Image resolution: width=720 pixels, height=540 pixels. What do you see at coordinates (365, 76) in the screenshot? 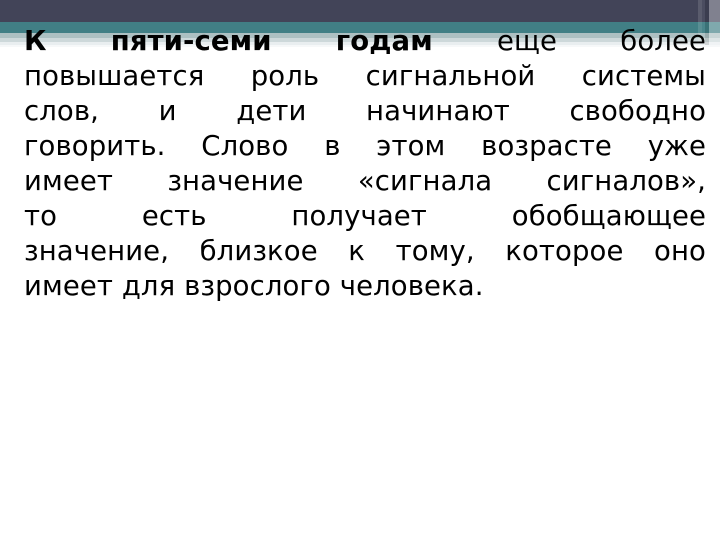
I see `body-line-2: повышается роль сигнальной системы` at bounding box center [365, 76].